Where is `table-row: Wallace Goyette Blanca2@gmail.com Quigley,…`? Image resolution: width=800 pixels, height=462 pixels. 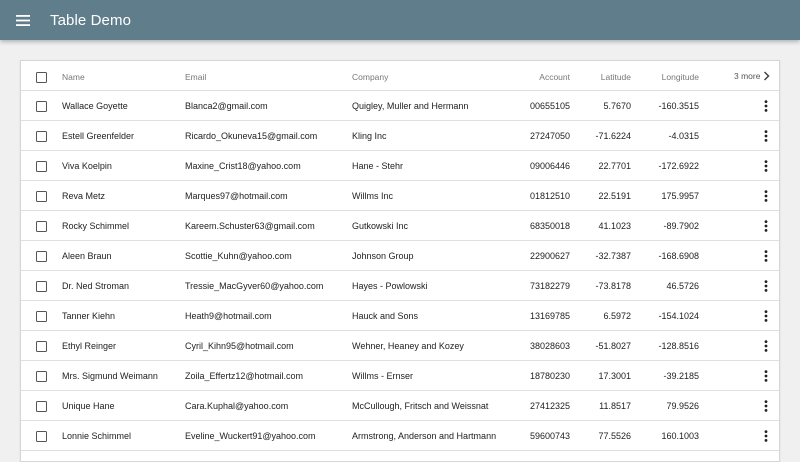 table-row: Wallace Goyette Blanca2@gmail.com Quigley,… is located at coordinates (400, 106).